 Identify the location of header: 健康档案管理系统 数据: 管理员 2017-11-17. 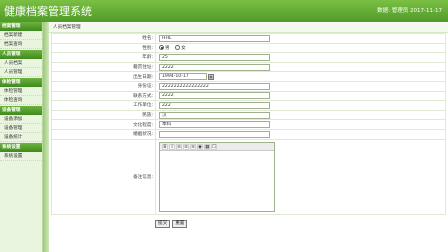
(224, 11).